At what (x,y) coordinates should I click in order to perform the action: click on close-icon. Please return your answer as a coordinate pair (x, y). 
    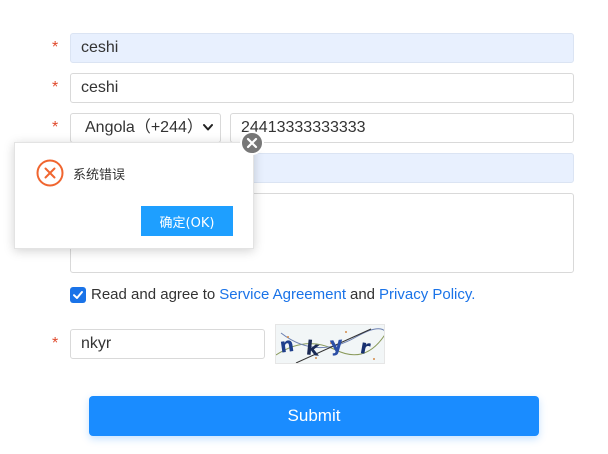
    Looking at the image, I should click on (252, 143).